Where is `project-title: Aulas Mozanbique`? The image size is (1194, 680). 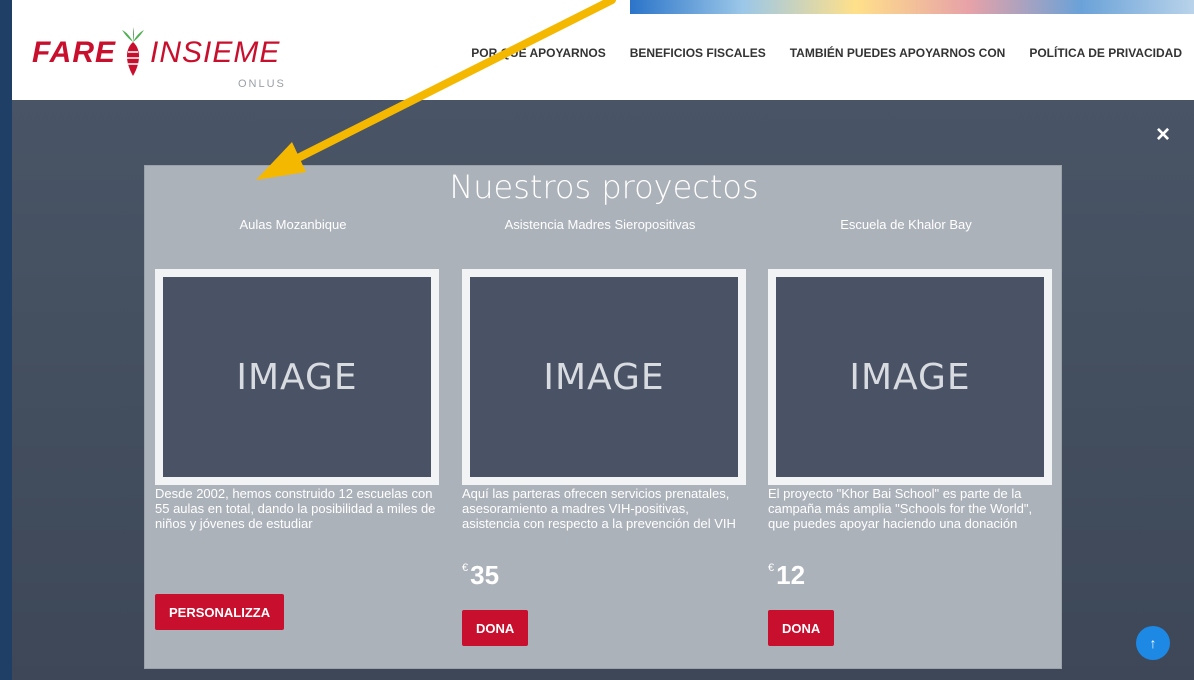
project-title: Aulas Mozanbique is located at coordinates (293, 224).